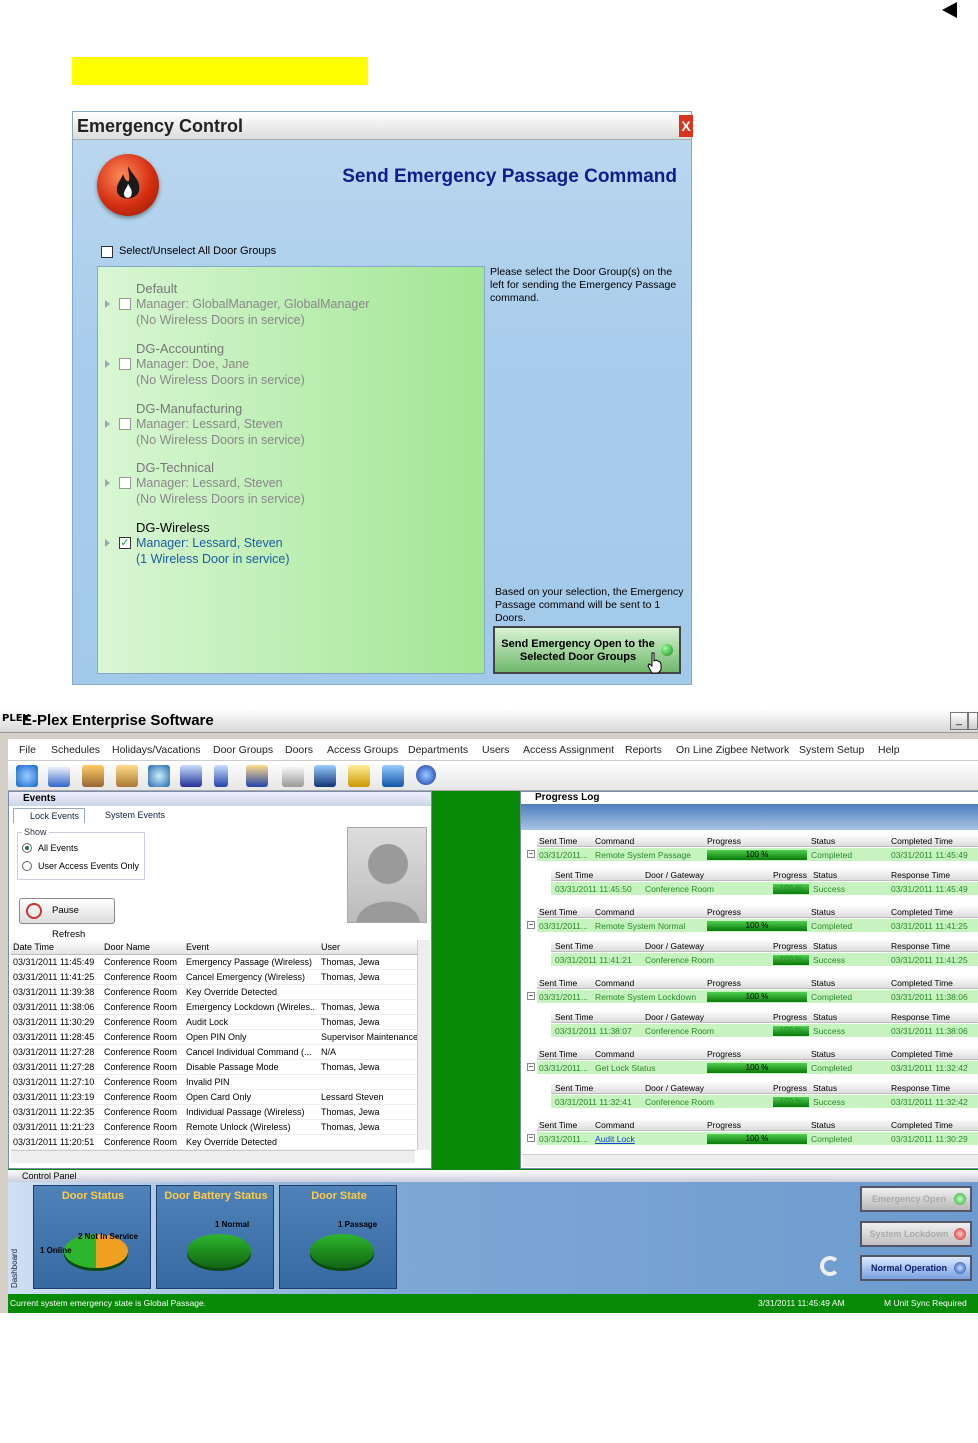 Image resolution: width=978 pixels, height=1443 pixels. I want to click on access-assignment-icon, so click(257, 776).